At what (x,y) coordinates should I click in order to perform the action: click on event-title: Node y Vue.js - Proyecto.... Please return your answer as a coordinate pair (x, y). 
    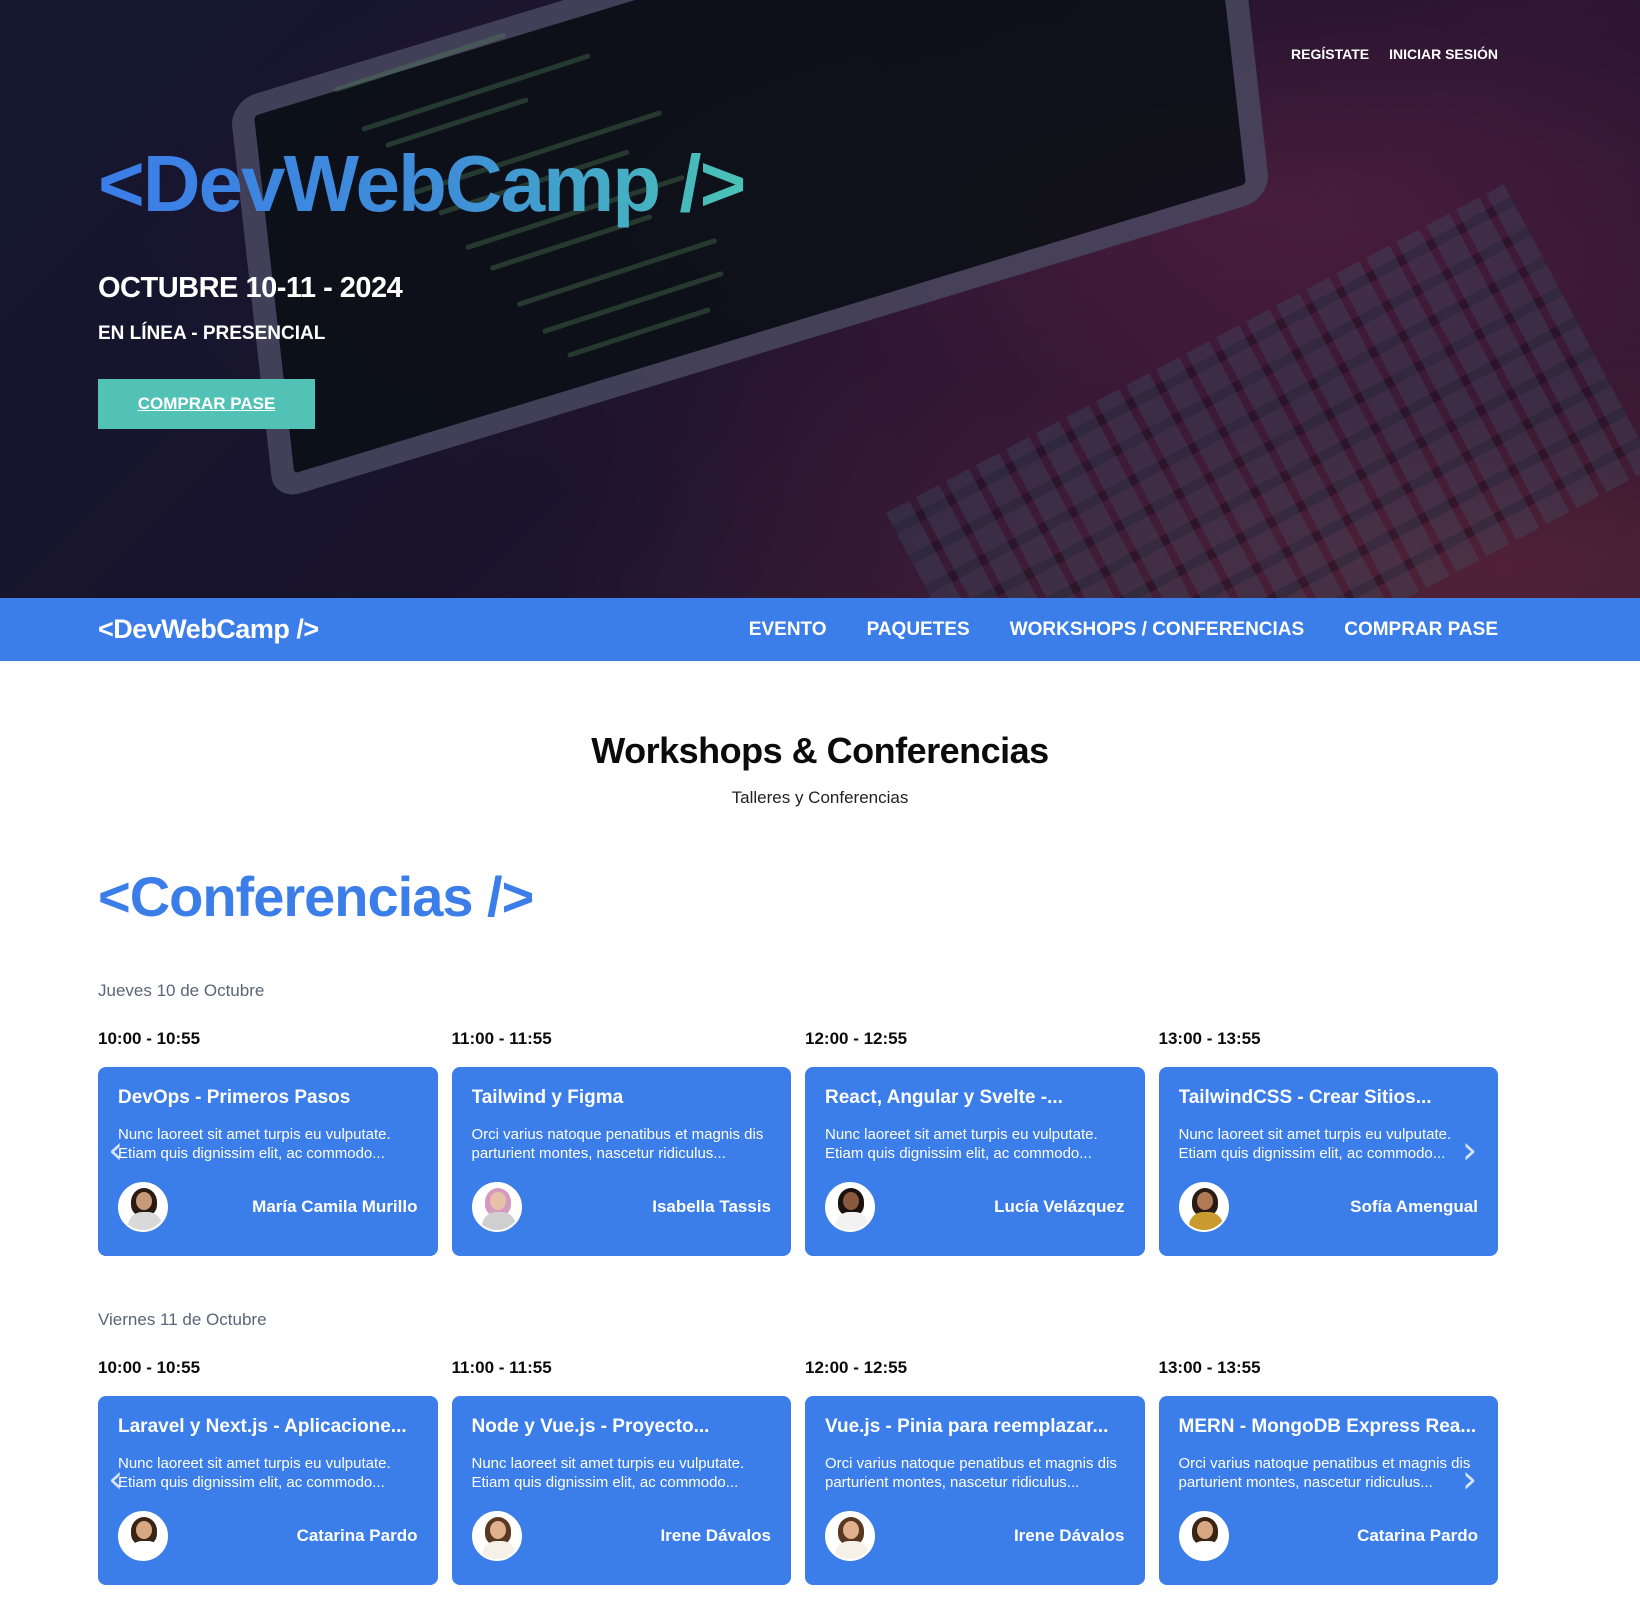
    Looking at the image, I should click on (590, 1426).